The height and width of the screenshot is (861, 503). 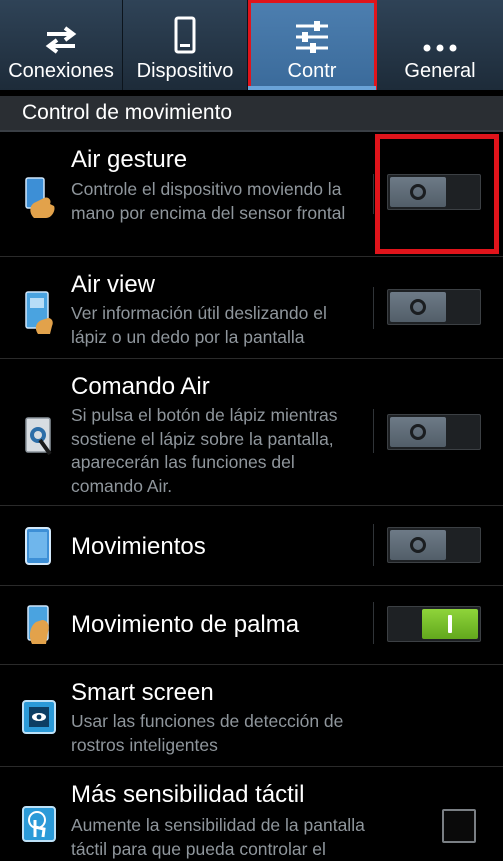 I want to click on tab-bar: Conexiones Dispositivo Contr General, so click(x=251, y=45).